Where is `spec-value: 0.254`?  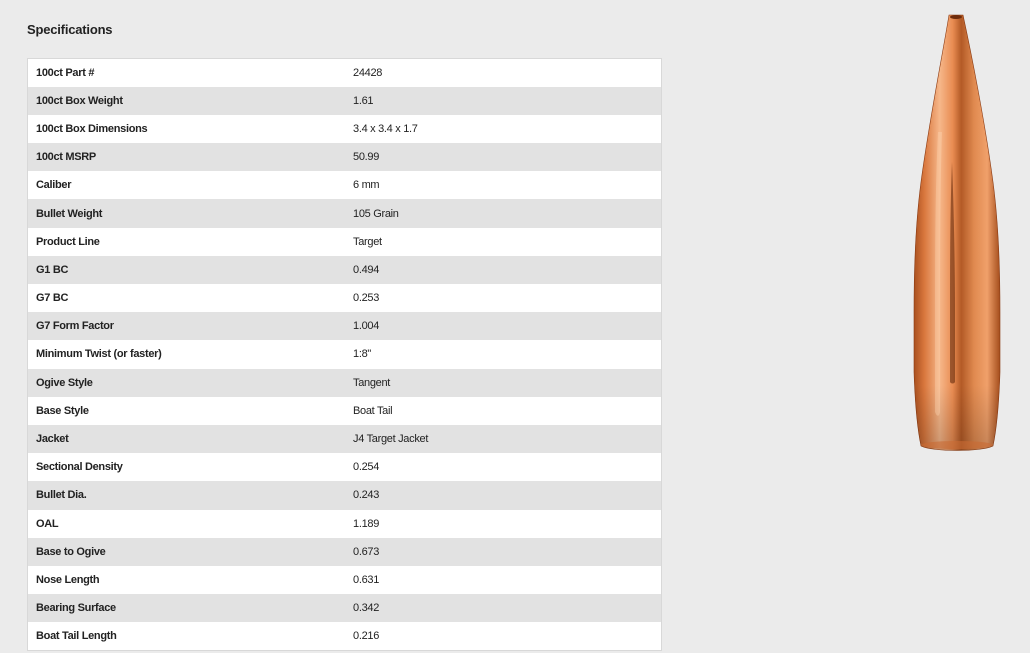 spec-value: 0.254 is located at coordinates (366, 467).